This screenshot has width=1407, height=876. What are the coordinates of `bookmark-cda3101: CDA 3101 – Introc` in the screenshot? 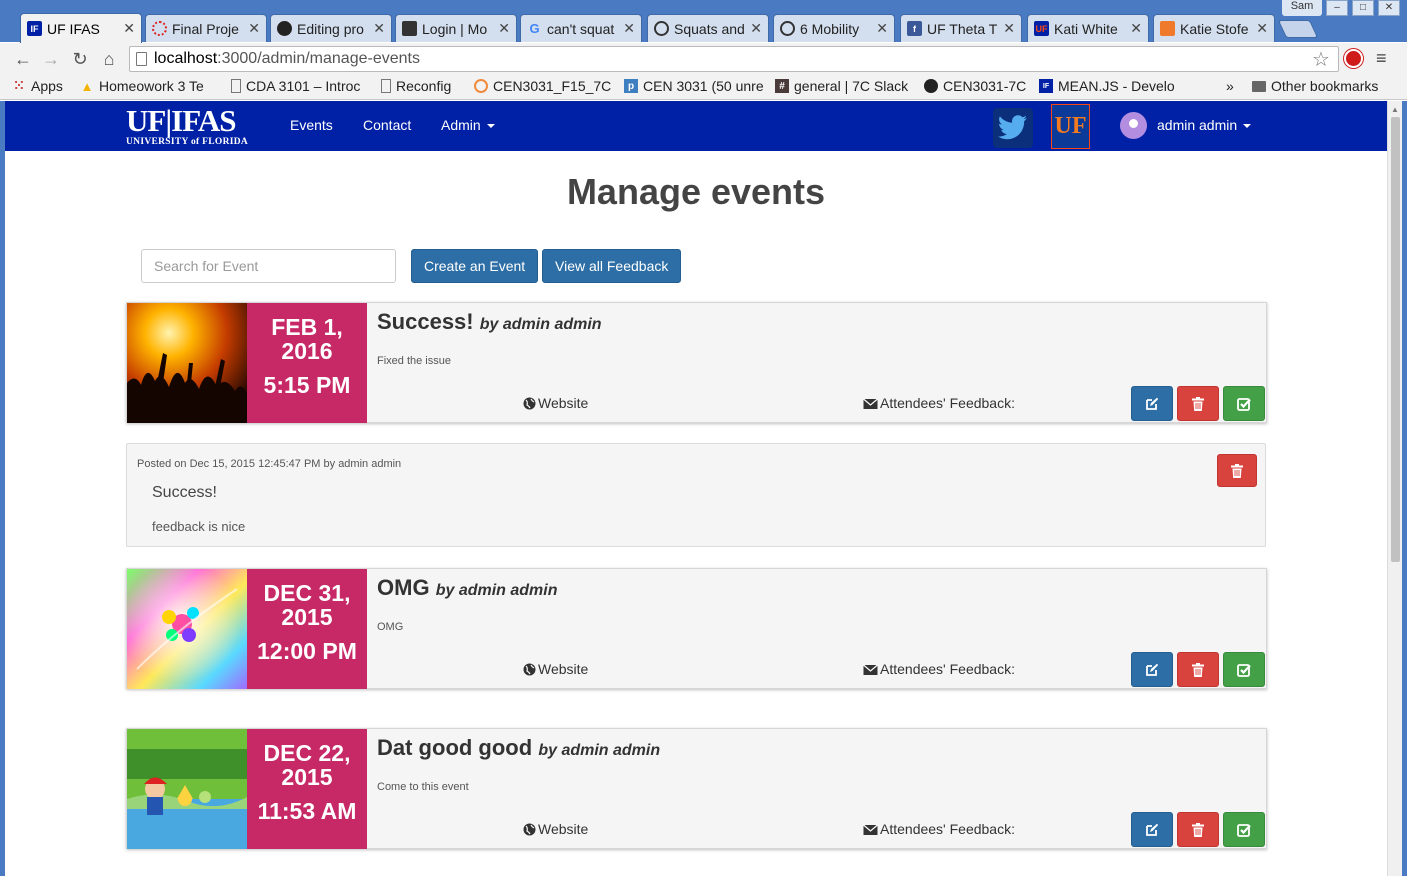 It's located at (301, 86).